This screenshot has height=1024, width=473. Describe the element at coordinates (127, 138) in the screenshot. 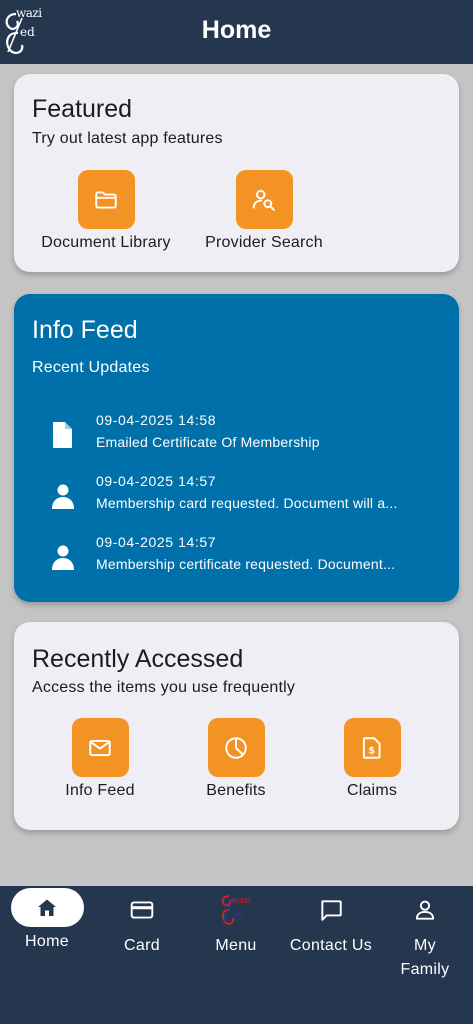

I see `featured-subtitle: Try out latest app features` at that location.